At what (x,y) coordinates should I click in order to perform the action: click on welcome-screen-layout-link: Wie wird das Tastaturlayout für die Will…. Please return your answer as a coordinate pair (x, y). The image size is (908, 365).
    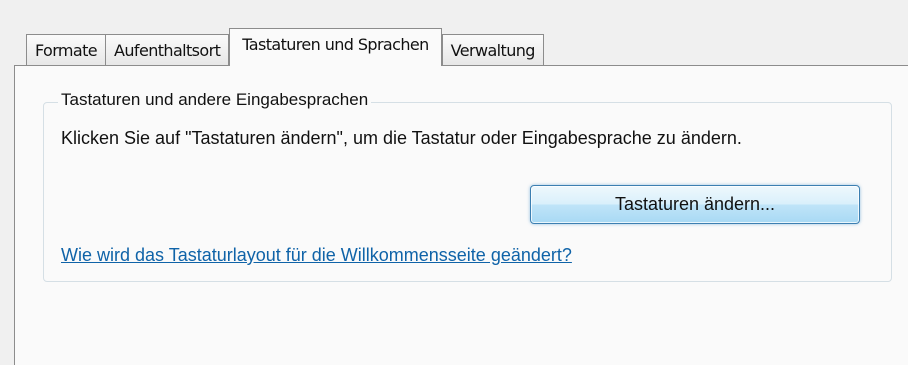
    Looking at the image, I should click on (316, 255).